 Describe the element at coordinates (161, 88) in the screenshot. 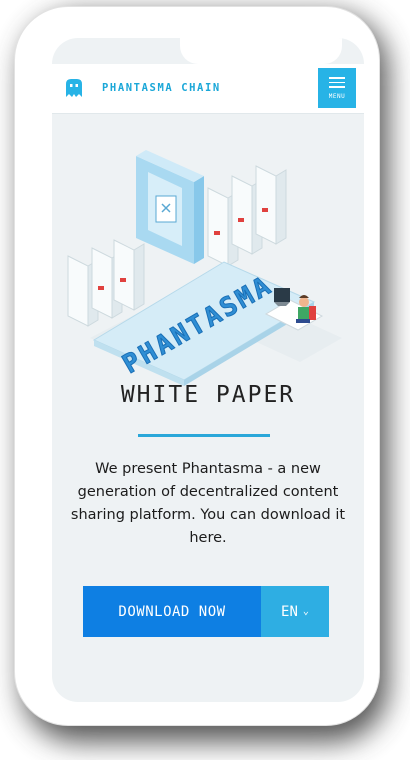

I see `logo-text: PHANTASMA CHAIN` at that location.